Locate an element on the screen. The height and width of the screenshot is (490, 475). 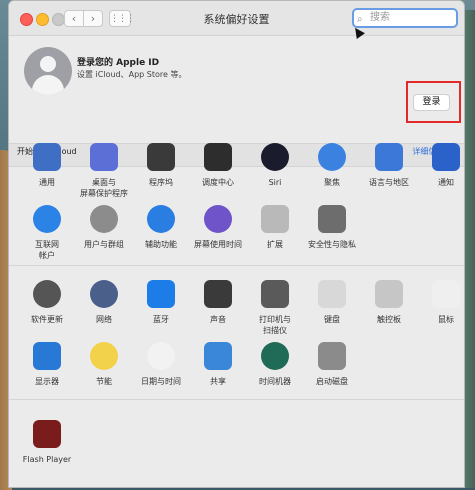
sound-icon is located at coordinates (218, 294).